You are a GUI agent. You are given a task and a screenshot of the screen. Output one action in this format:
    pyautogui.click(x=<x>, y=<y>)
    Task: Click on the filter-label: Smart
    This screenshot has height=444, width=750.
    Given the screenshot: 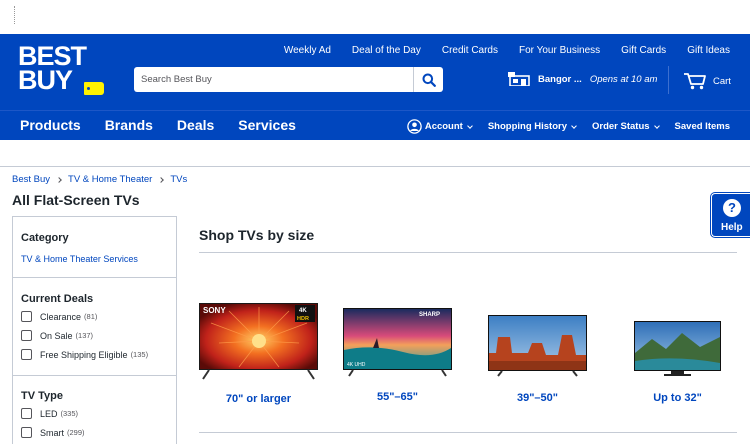 What is the action you would take?
    pyautogui.click(x=52, y=432)
    